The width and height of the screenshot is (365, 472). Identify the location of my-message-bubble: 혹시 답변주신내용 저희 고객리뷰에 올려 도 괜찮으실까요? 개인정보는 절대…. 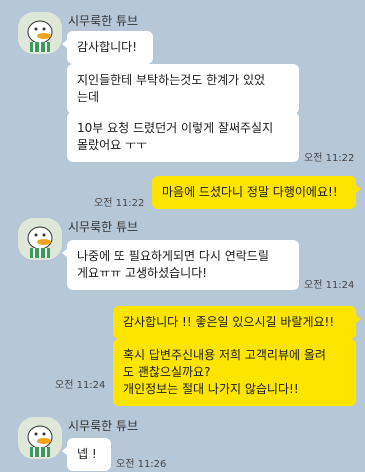
(234, 372).